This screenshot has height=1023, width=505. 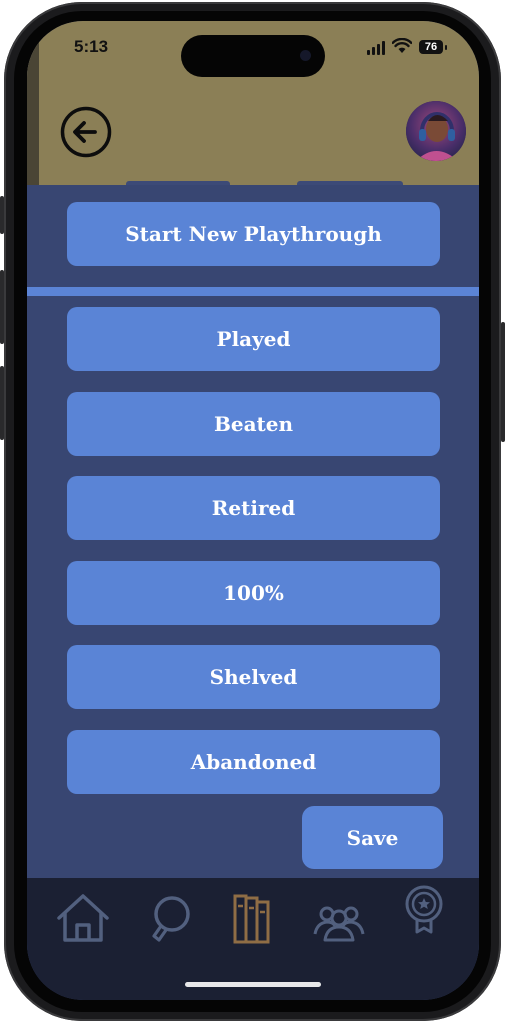 I want to click on battery-indicator: 76, so click(x=431, y=47).